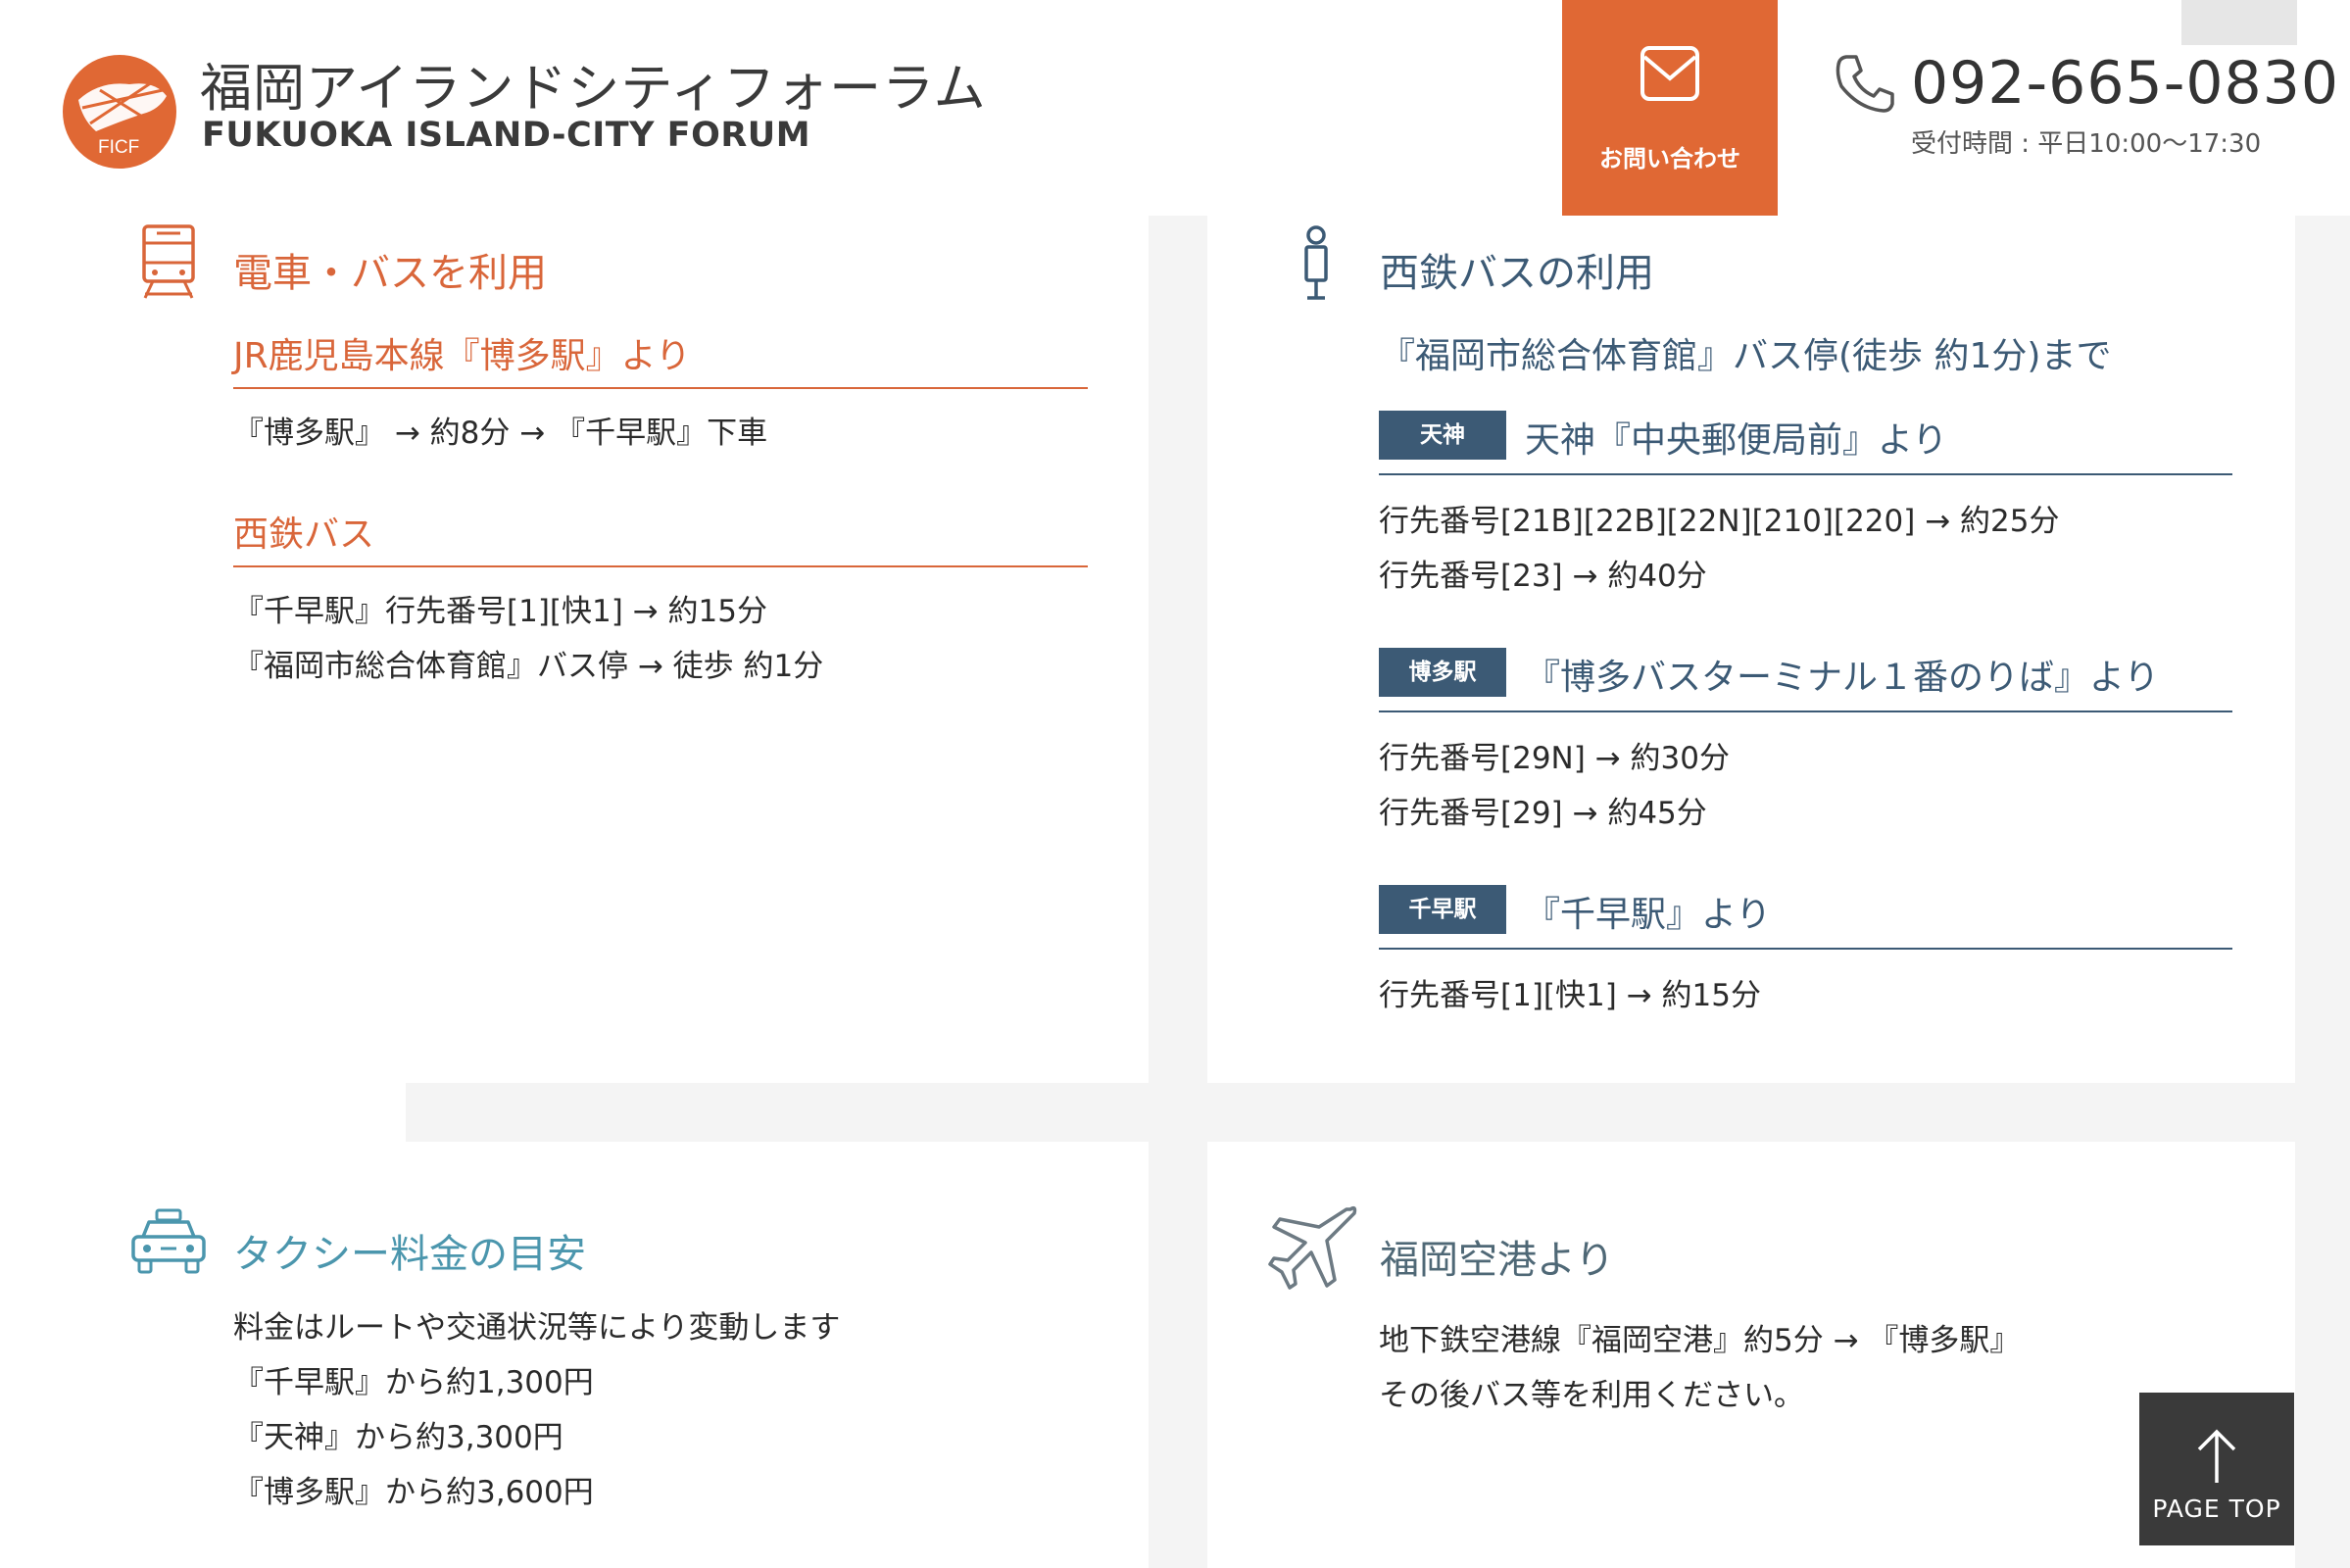 This screenshot has height=1568, width=2350. What do you see at coordinates (1555, 758) in the screenshot?
I see `route-hakata-line-1: 行先番号[29N] → 約30分` at bounding box center [1555, 758].